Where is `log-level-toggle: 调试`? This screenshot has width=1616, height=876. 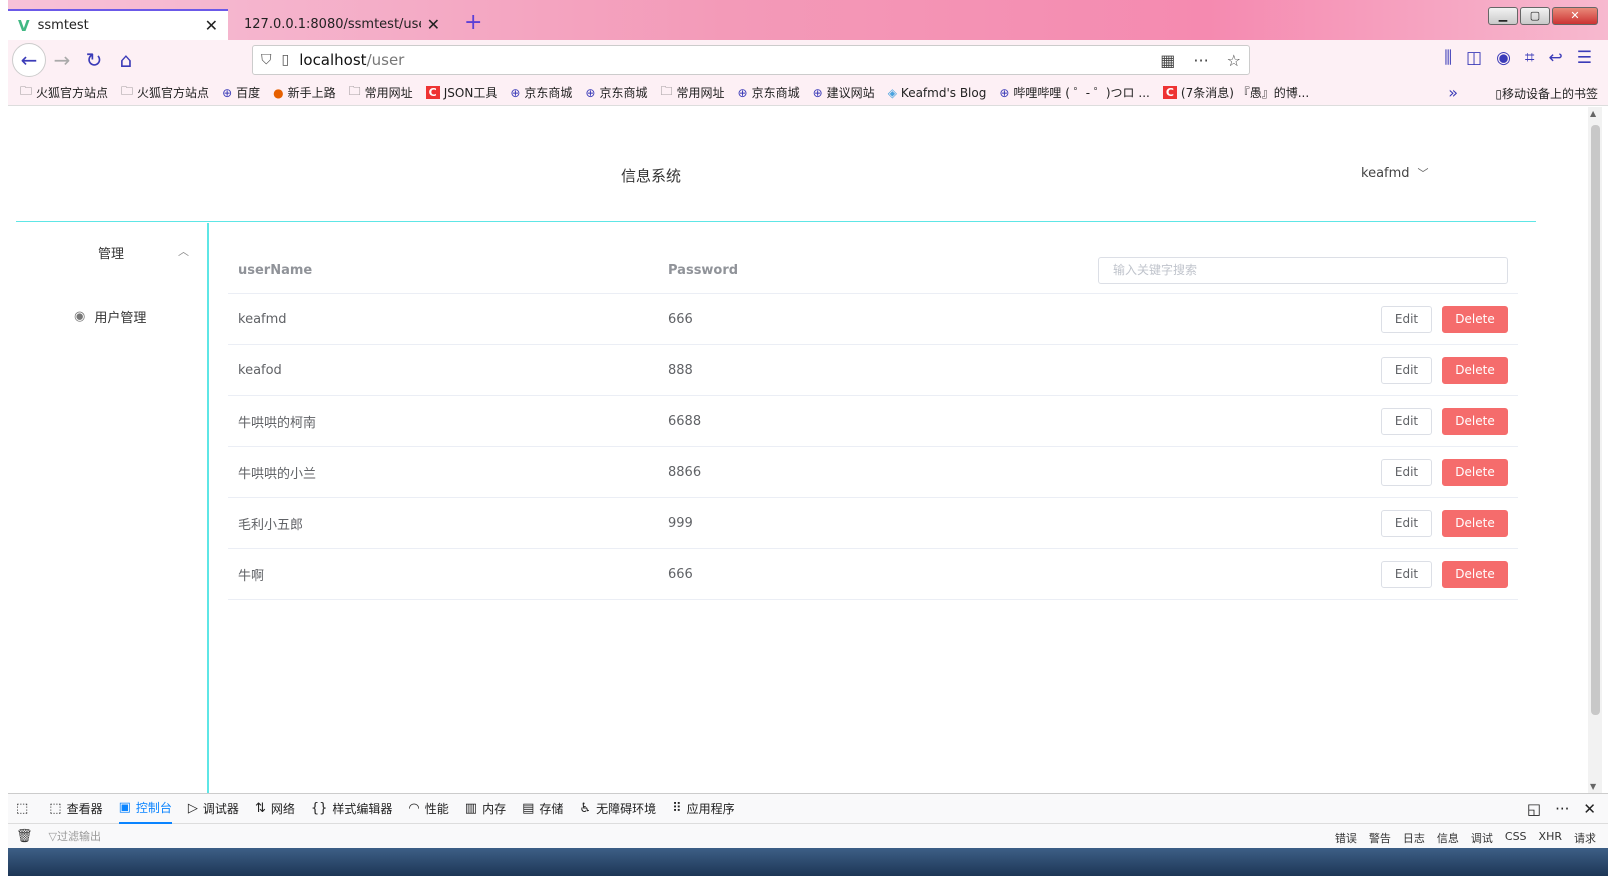
log-level-toggle: 调试 is located at coordinates (1482, 838).